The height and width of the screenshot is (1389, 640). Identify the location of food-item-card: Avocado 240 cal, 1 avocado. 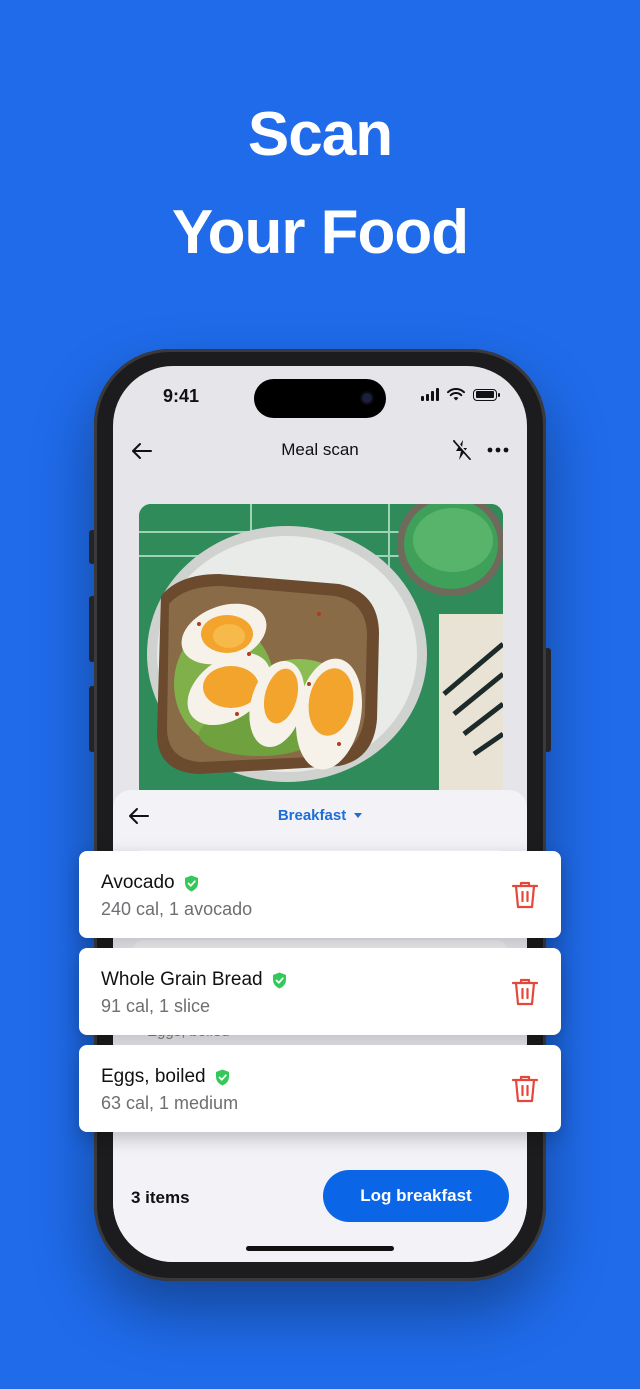
(320, 894).